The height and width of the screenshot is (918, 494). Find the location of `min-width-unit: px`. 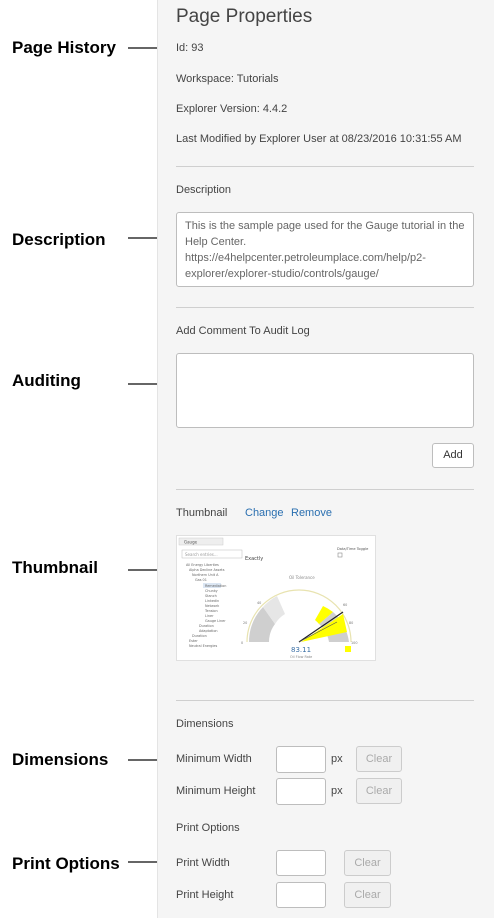

min-width-unit: px is located at coordinates (337, 759).